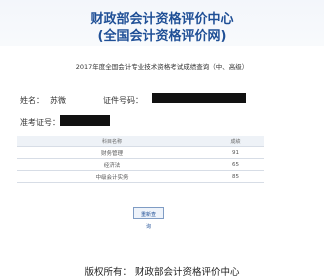  I want to click on id-number-redaction, so click(199, 98).